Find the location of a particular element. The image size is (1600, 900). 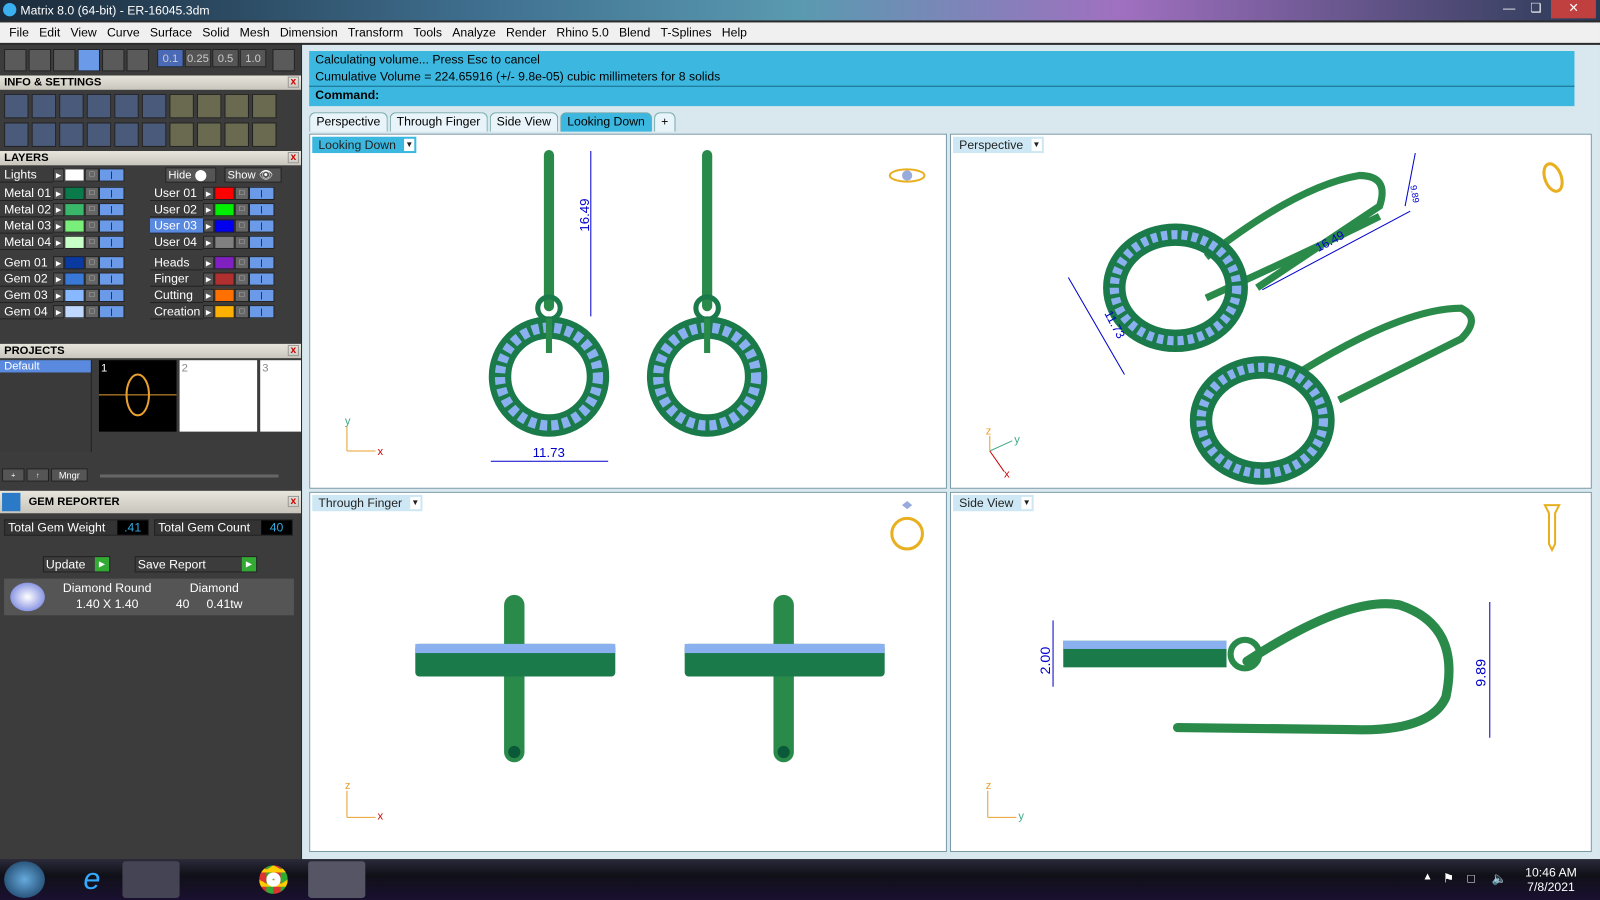

menu-curve: Curve is located at coordinates (123, 32).